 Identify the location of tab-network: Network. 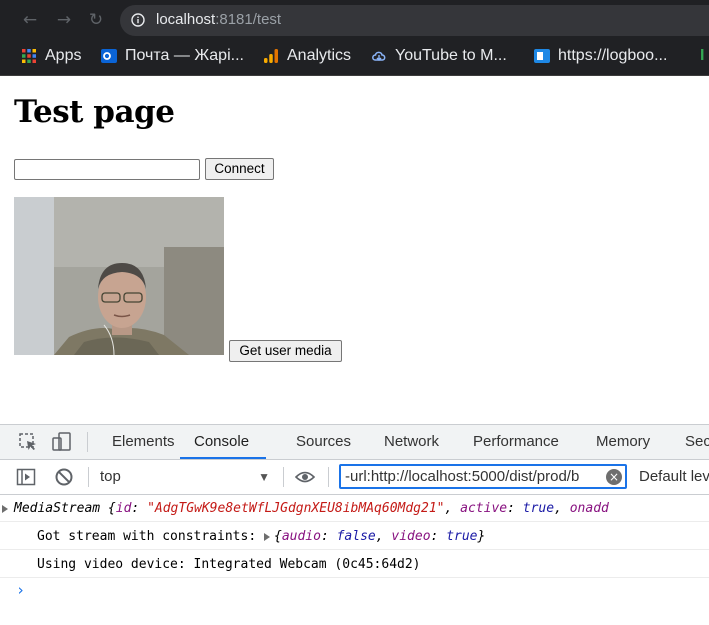
(411, 442).